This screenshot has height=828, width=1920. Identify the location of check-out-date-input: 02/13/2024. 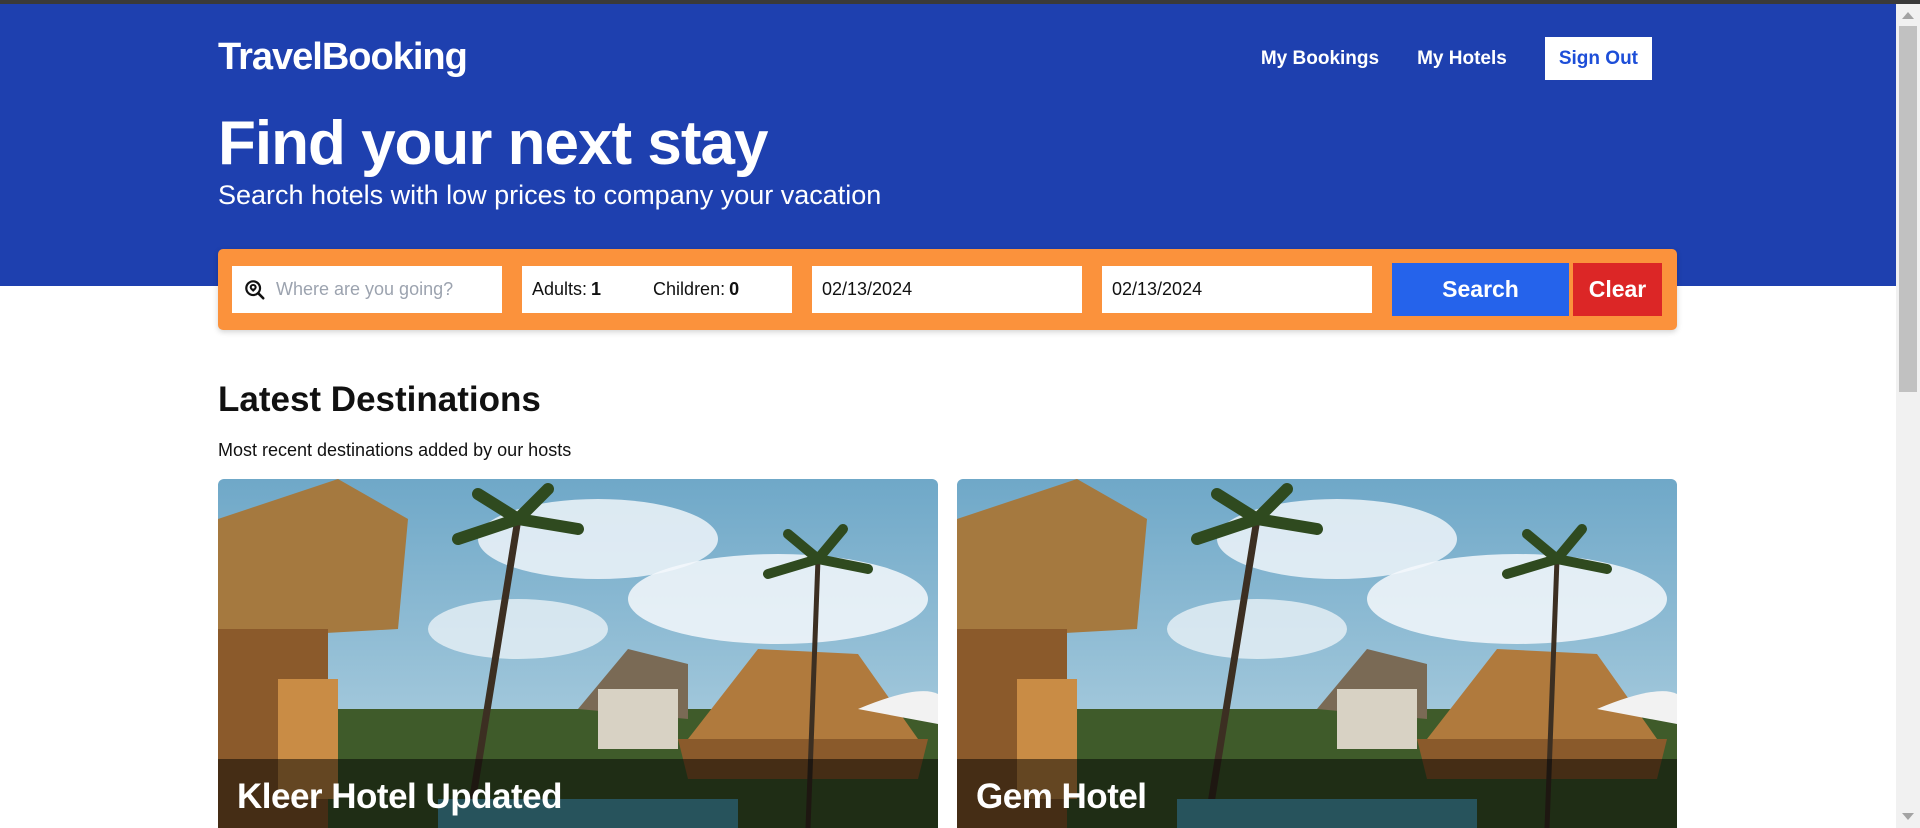
(1237, 289).